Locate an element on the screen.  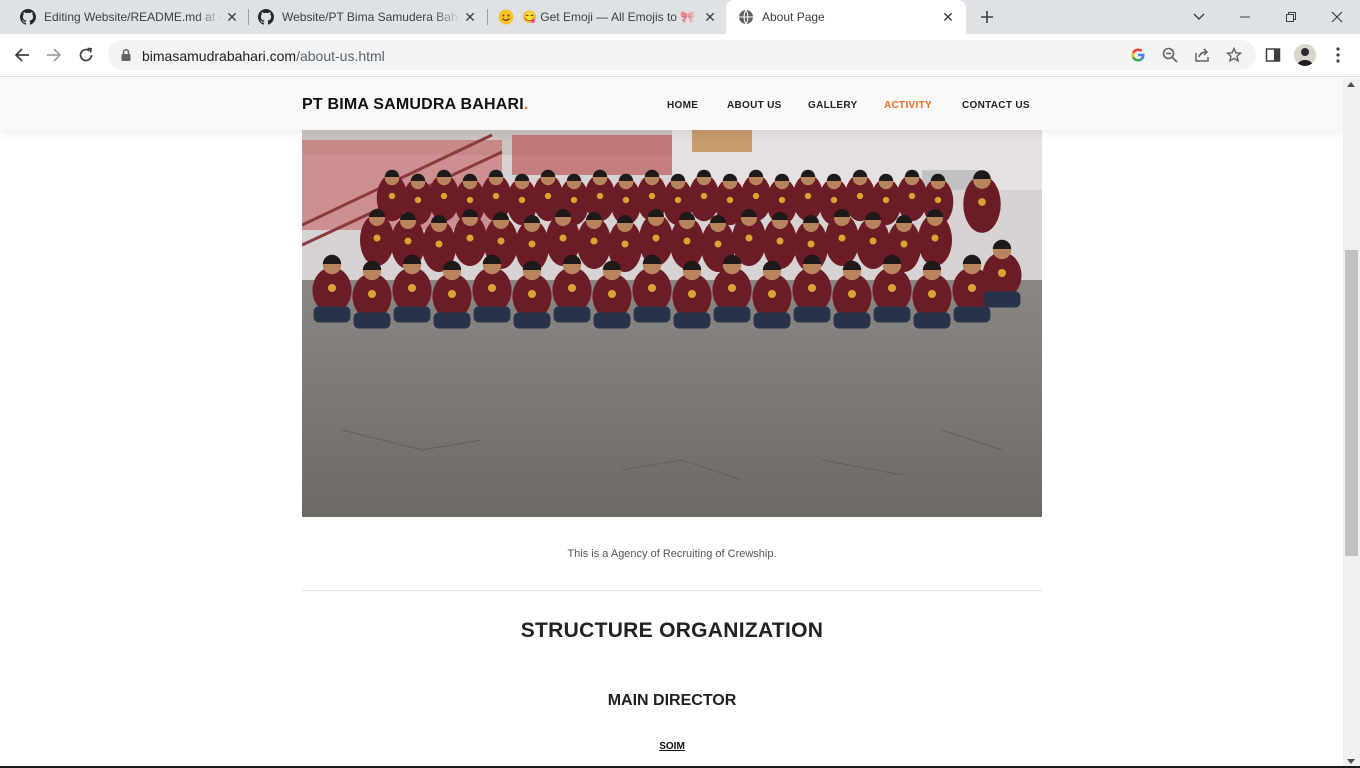
address-bar: bimasamudrabahari.com/about-us.html is located at coordinates (682, 55).